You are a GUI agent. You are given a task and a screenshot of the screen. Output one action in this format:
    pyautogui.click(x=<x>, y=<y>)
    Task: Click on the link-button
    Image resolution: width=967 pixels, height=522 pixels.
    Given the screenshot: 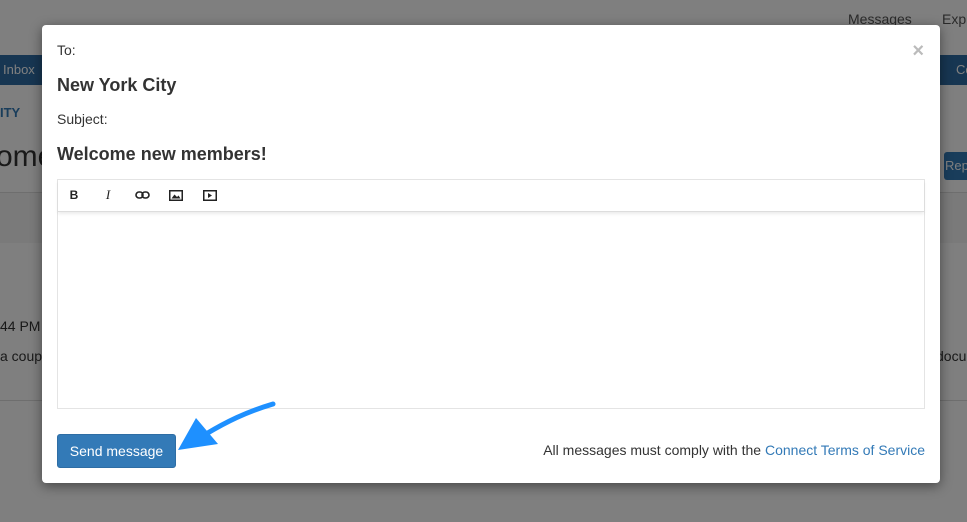 What is the action you would take?
    pyautogui.click(x=142, y=195)
    